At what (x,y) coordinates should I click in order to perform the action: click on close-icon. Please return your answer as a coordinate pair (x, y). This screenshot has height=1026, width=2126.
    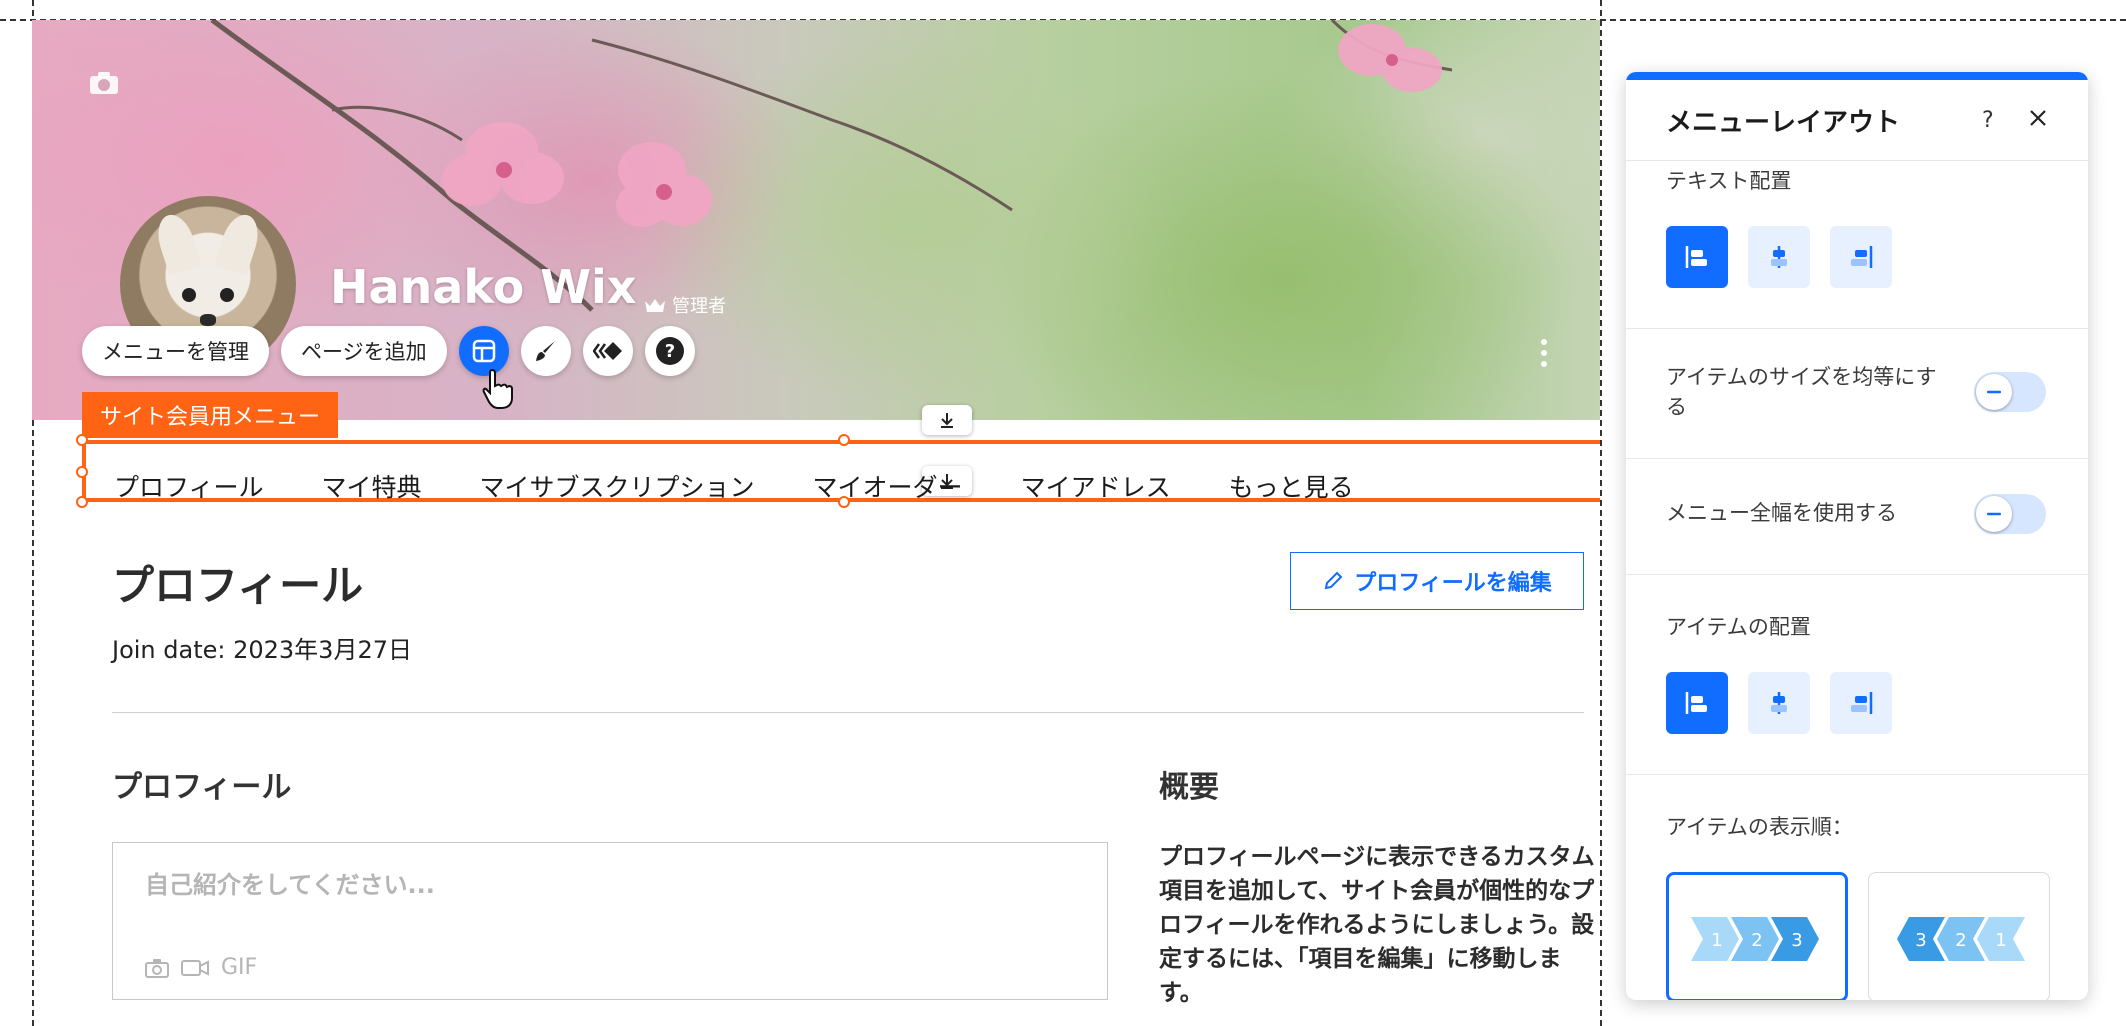
    Looking at the image, I should click on (2038, 118).